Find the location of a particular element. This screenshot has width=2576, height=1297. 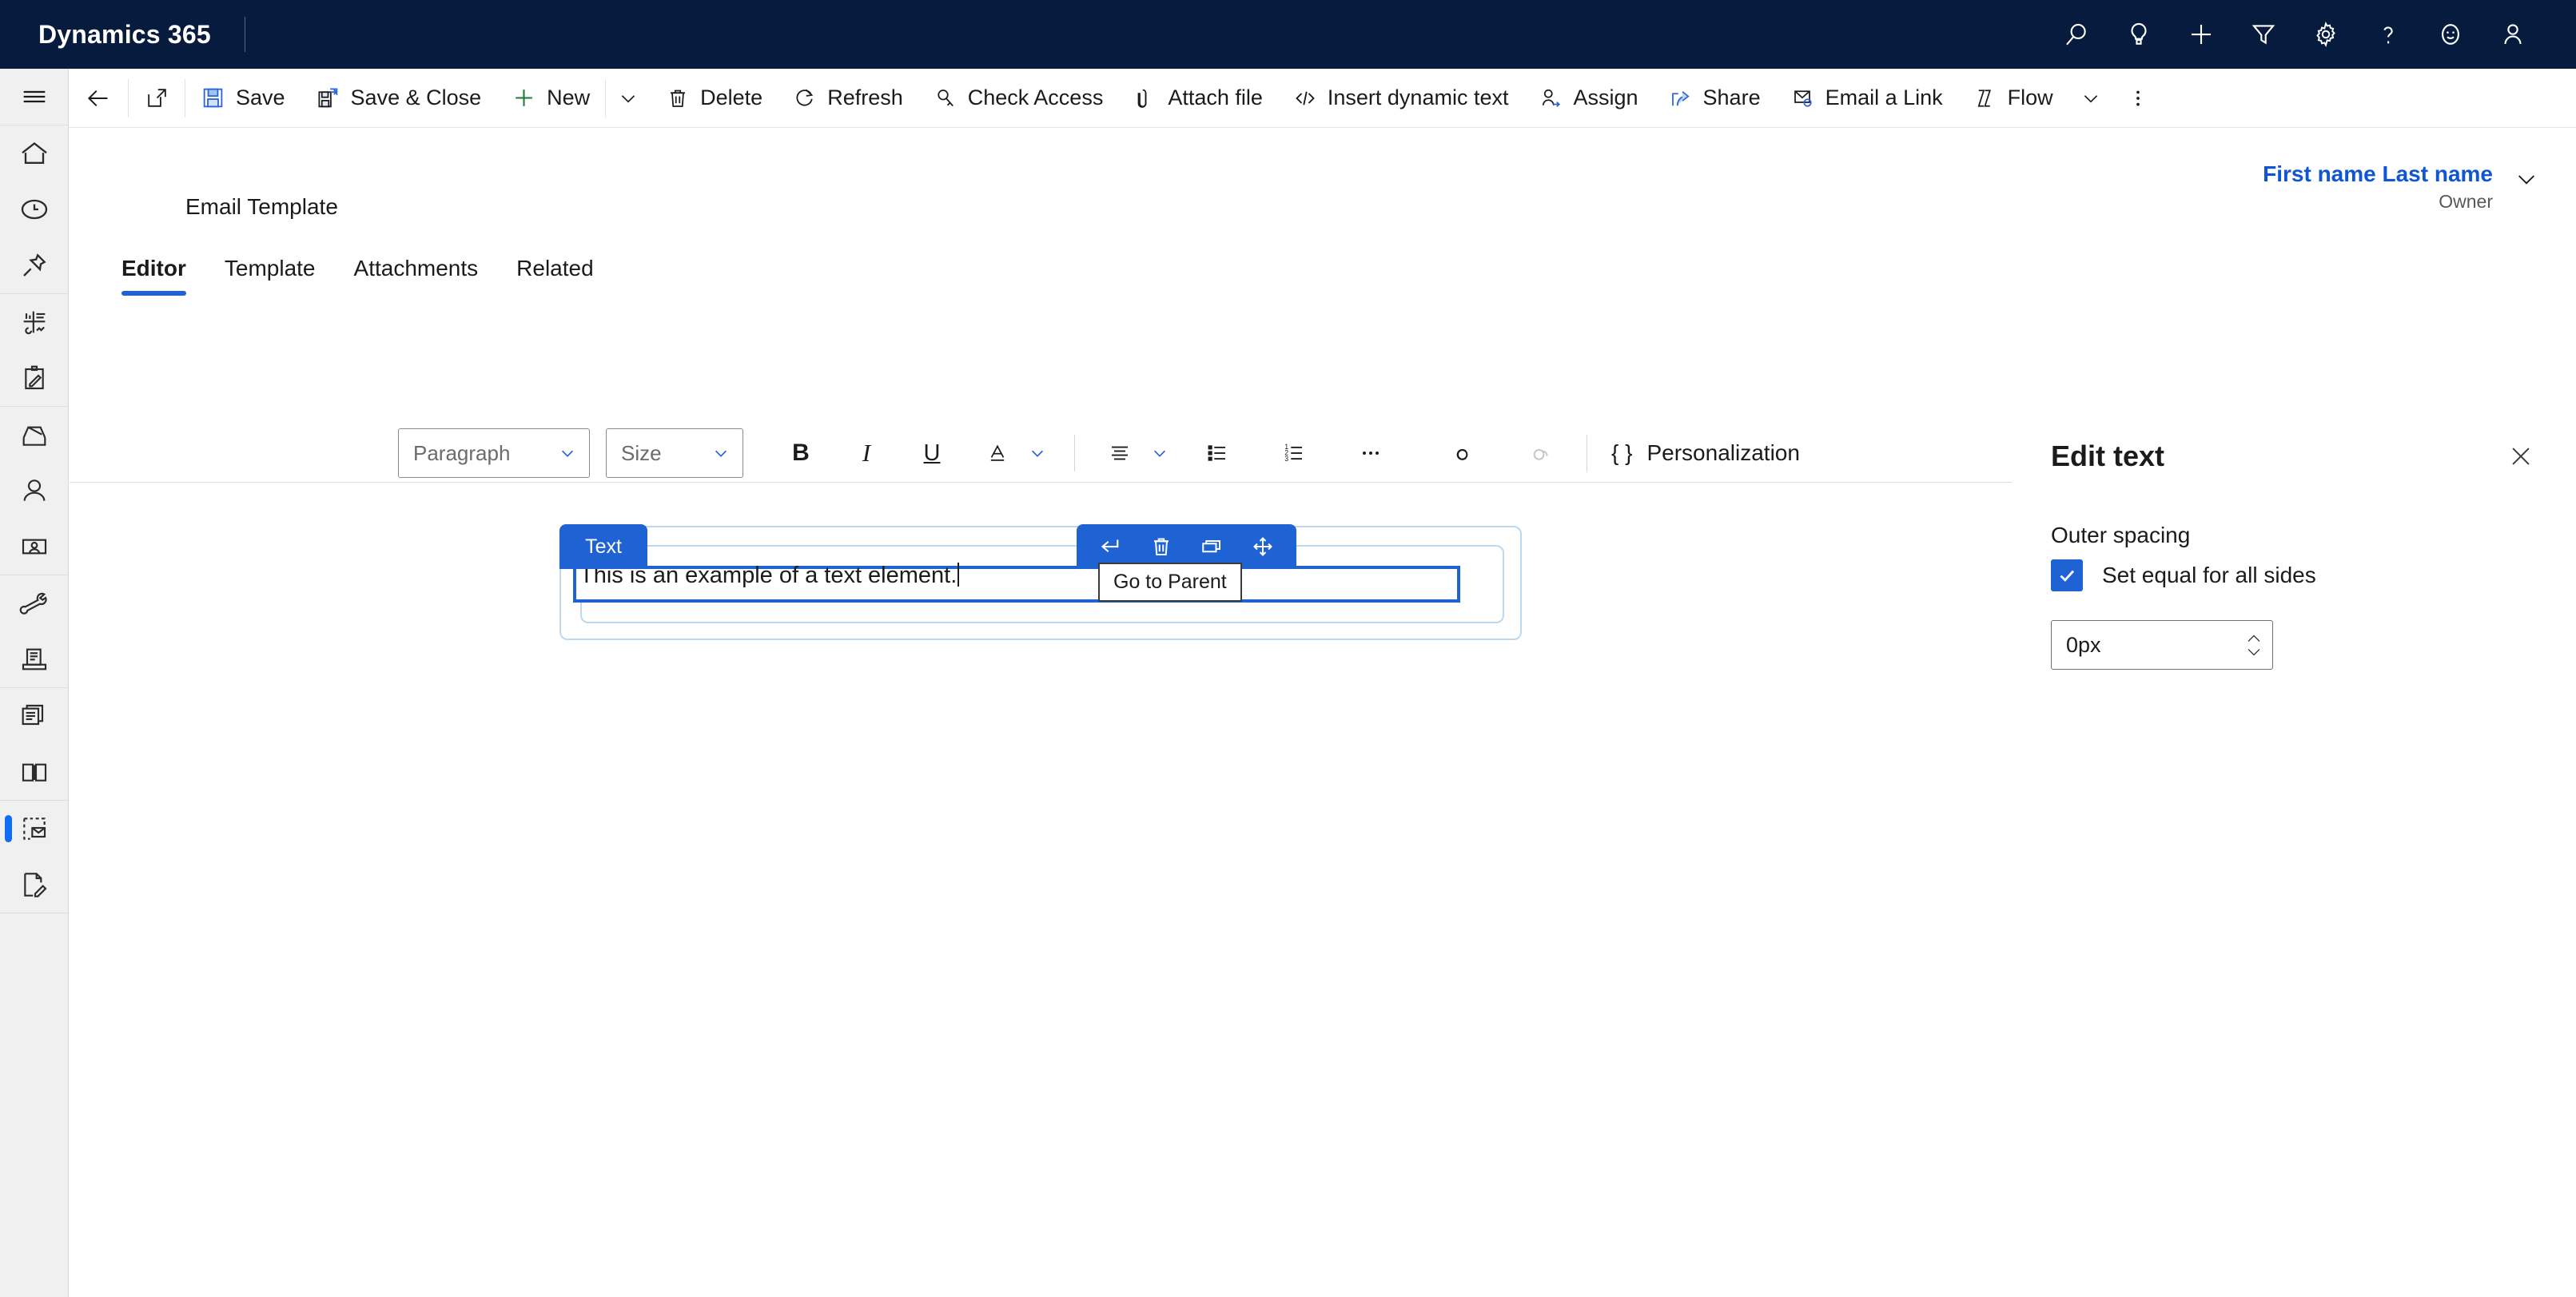

search-icon is located at coordinates (2076, 35).